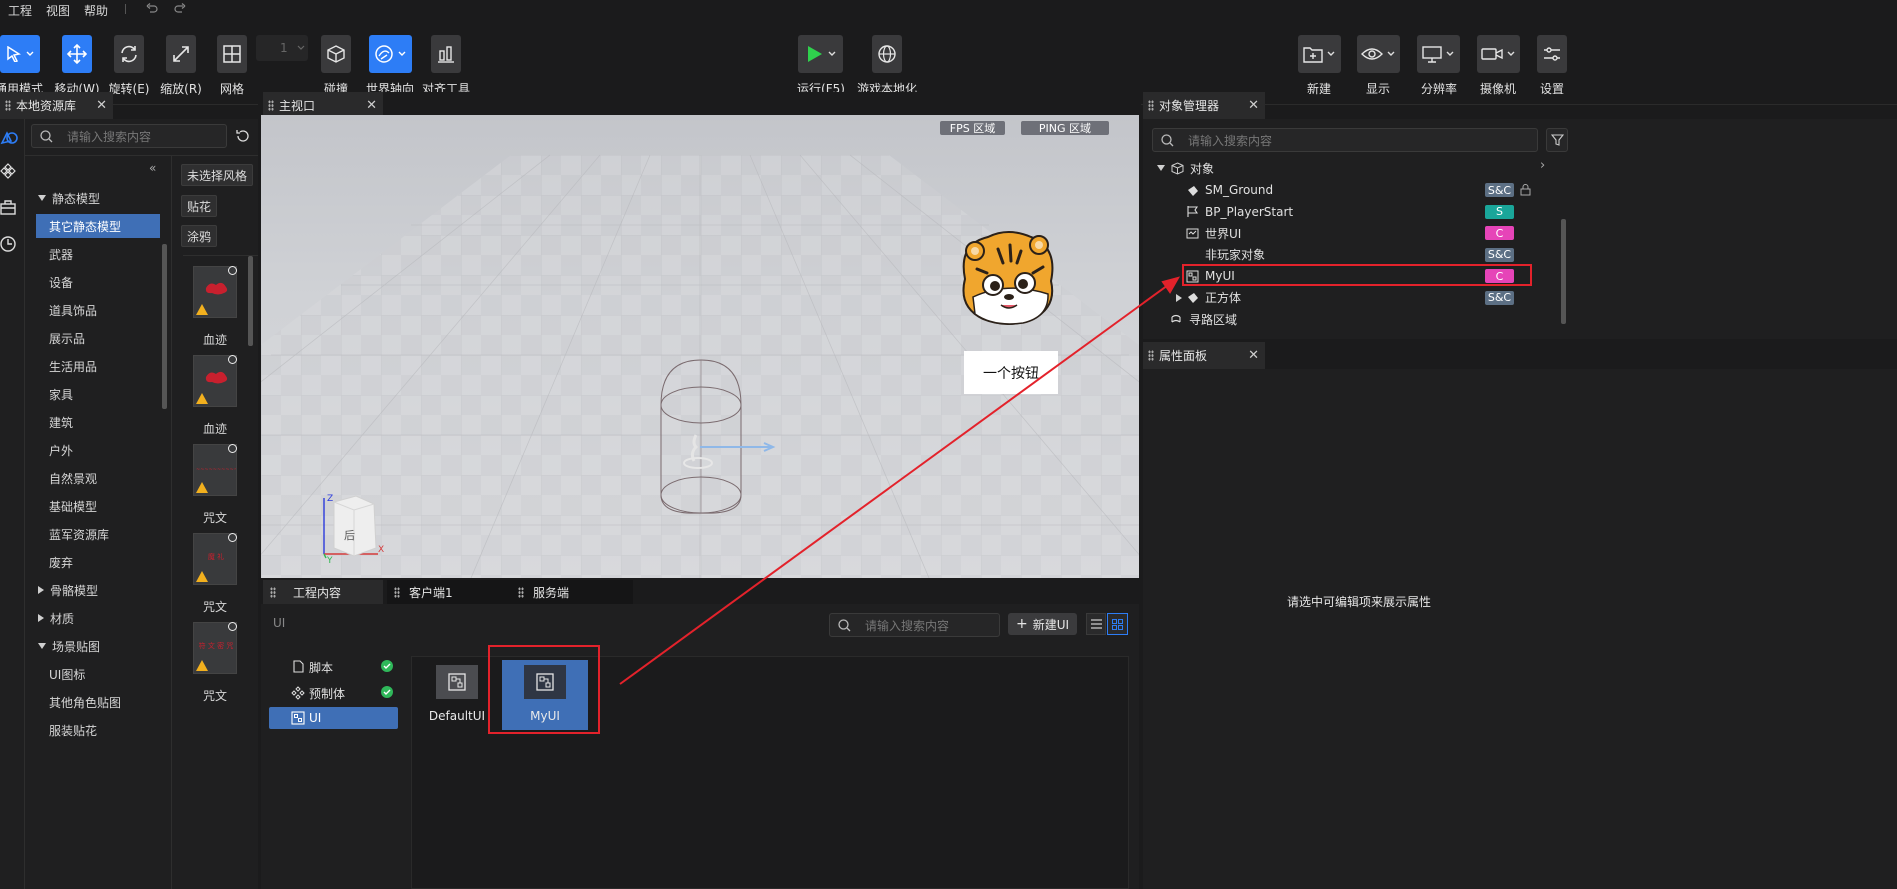 Image resolution: width=1897 pixels, height=889 pixels. What do you see at coordinates (98, 282) in the screenshot?
I see `category-item: 设备` at bounding box center [98, 282].